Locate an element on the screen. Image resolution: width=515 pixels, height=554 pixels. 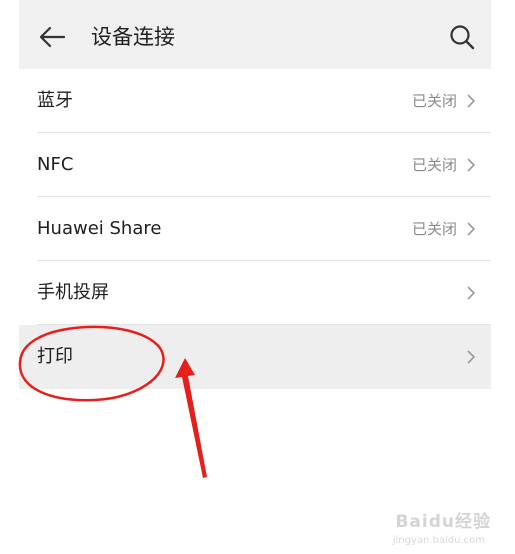
setting-row-nfc: NFC 已关闭 is located at coordinates (255, 165).